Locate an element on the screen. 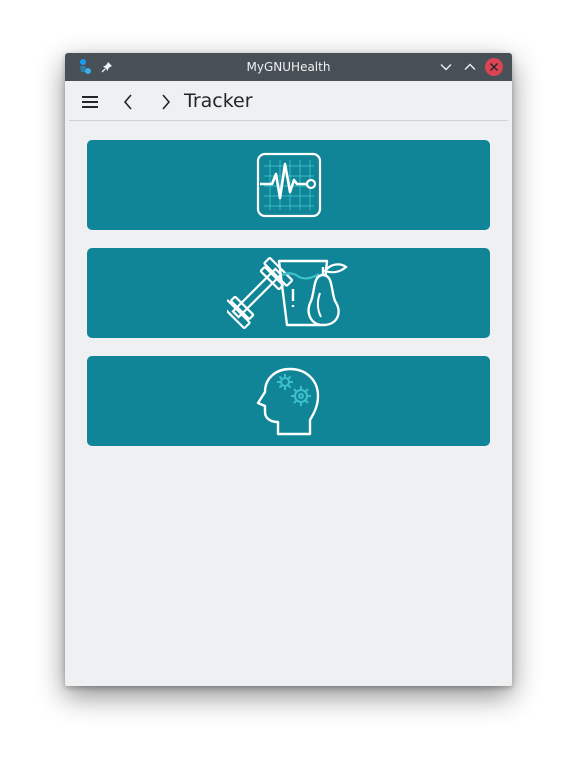  vital-signs-monitor-icon is located at coordinates (288, 185).